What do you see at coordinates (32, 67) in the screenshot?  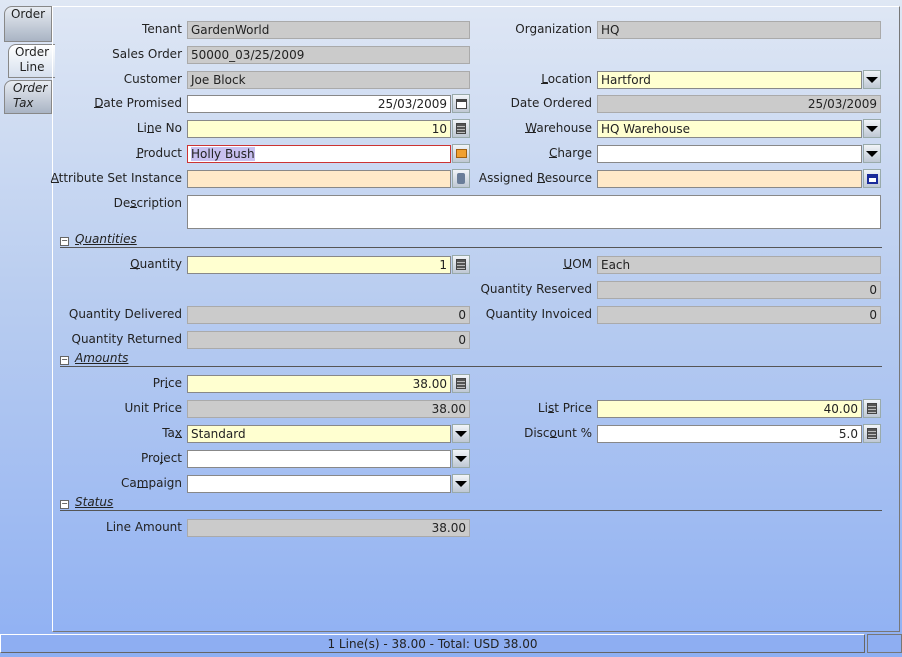 I see `tab-label: Line` at bounding box center [32, 67].